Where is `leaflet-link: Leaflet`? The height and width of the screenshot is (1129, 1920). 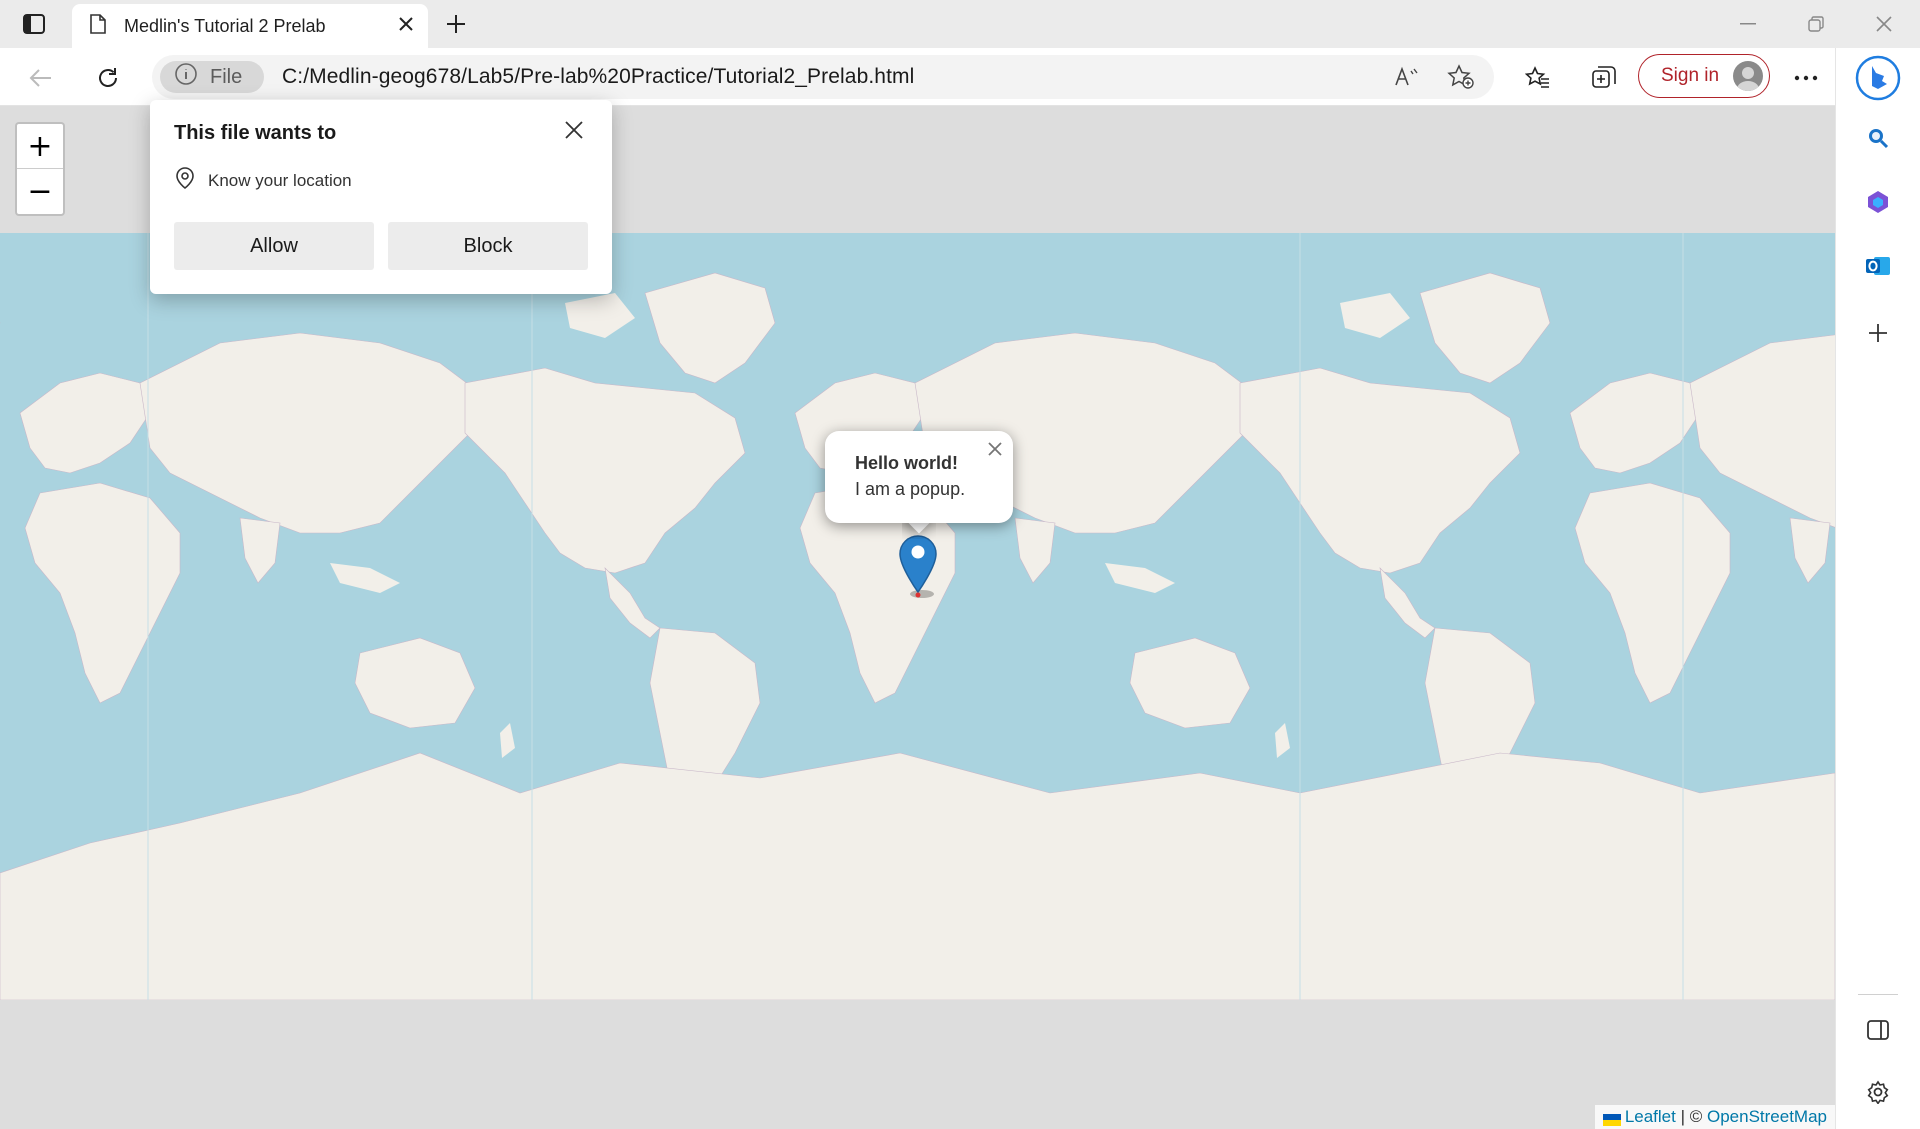 leaflet-link: Leaflet is located at coordinates (1650, 1117).